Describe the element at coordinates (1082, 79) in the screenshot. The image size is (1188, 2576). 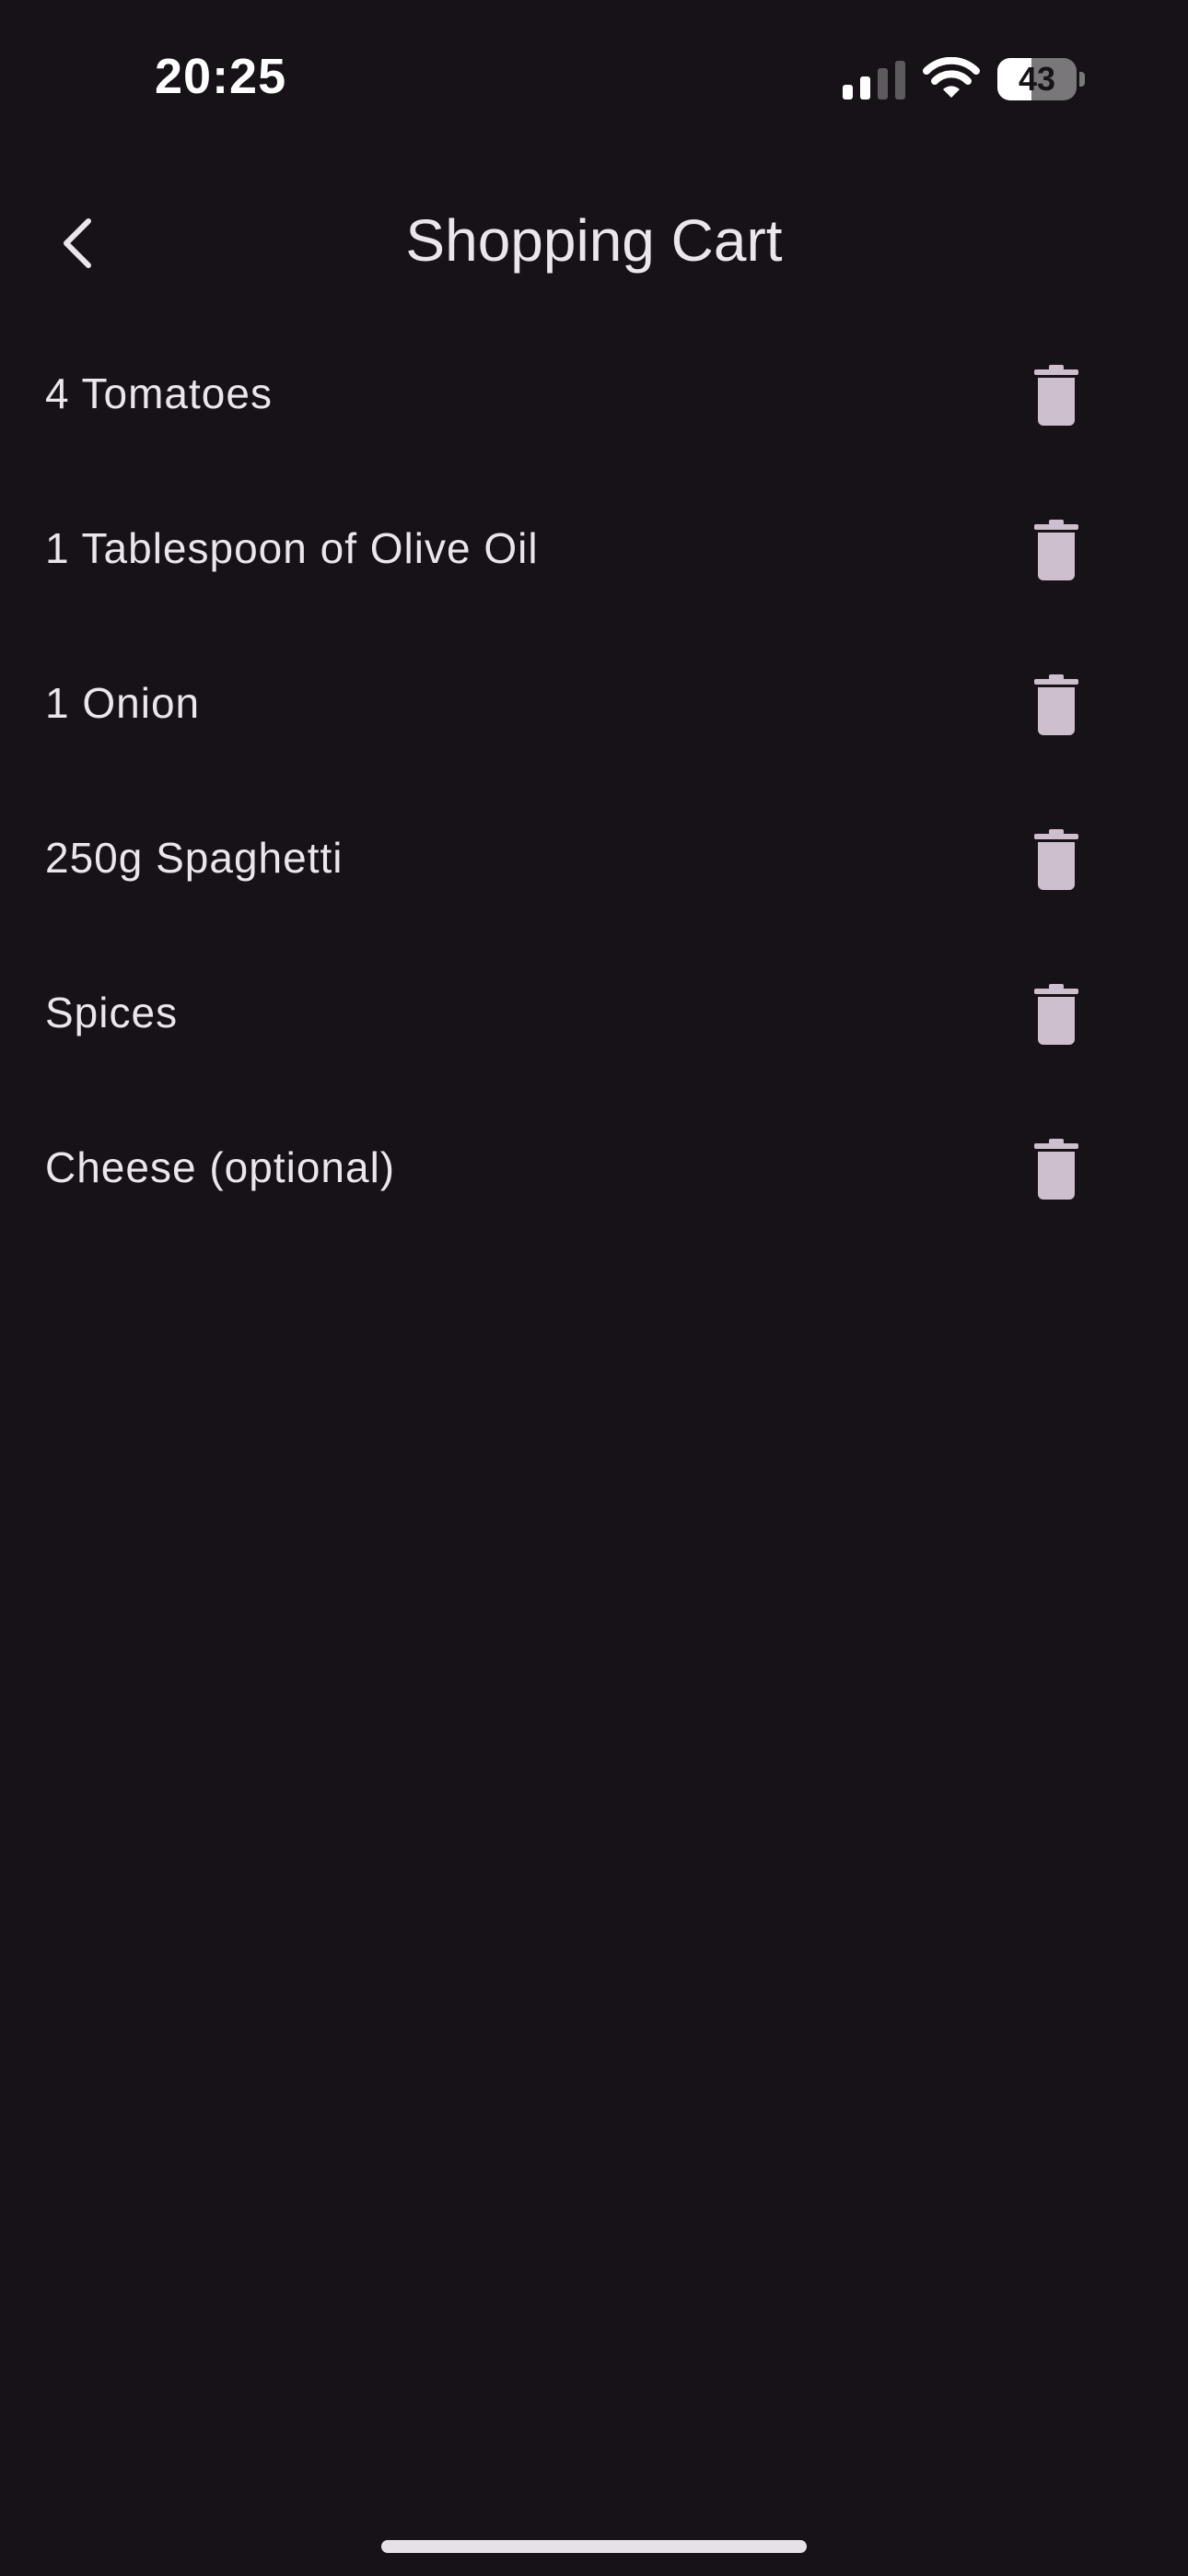
I see `battery-tip` at that location.